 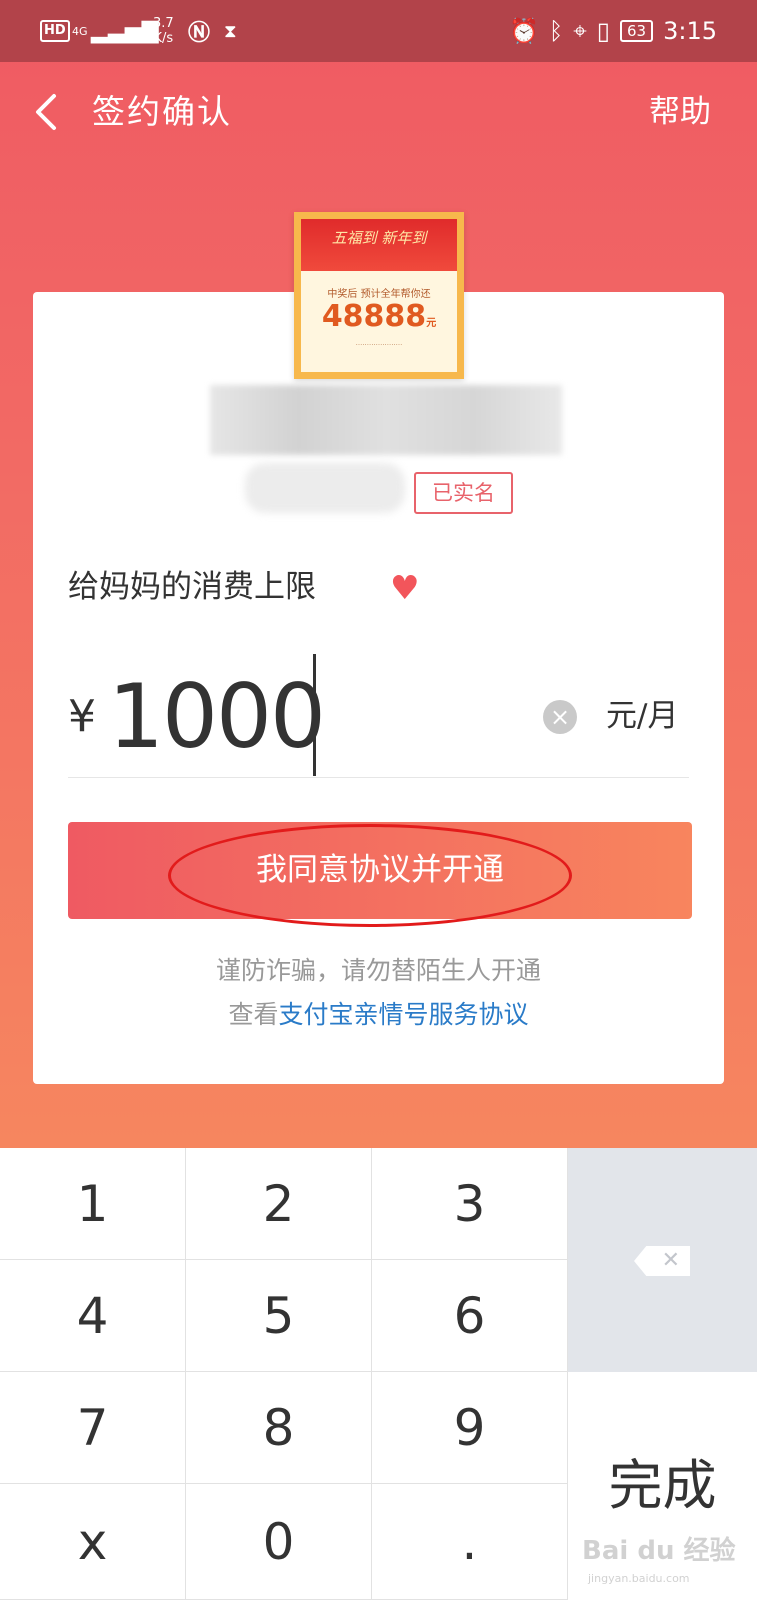 I want to click on backspace-icon: ✕, so click(x=662, y=1261).